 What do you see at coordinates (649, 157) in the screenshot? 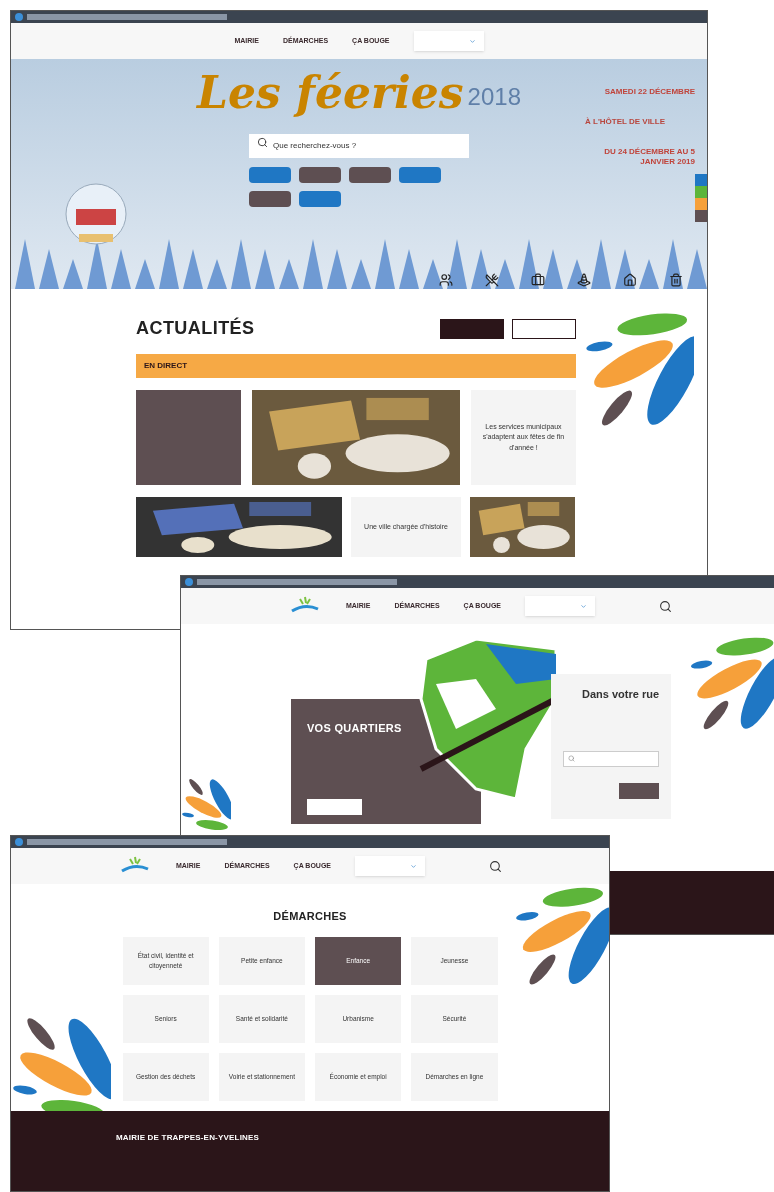
I see `event-text: DU 24 DÉCEMBRE AU 5 JANVIER 2019` at bounding box center [649, 157].